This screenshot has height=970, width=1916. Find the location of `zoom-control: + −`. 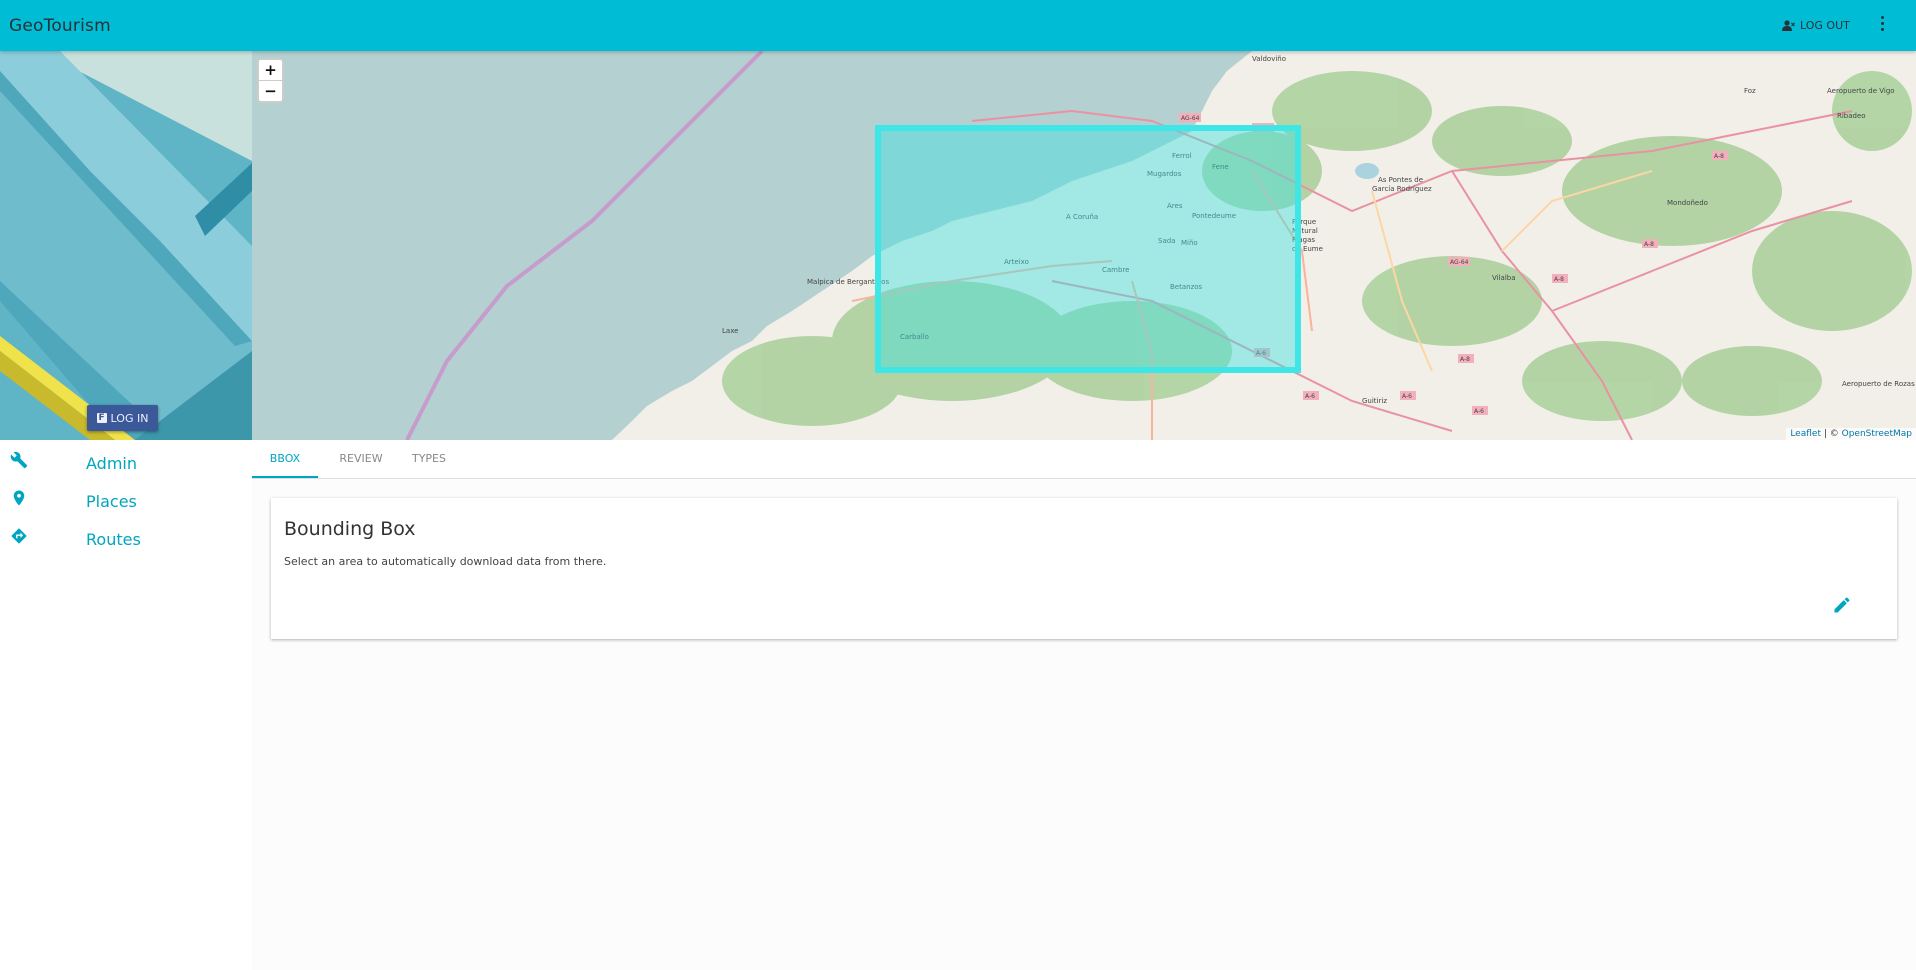

zoom-control: + − is located at coordinates (270, 80).